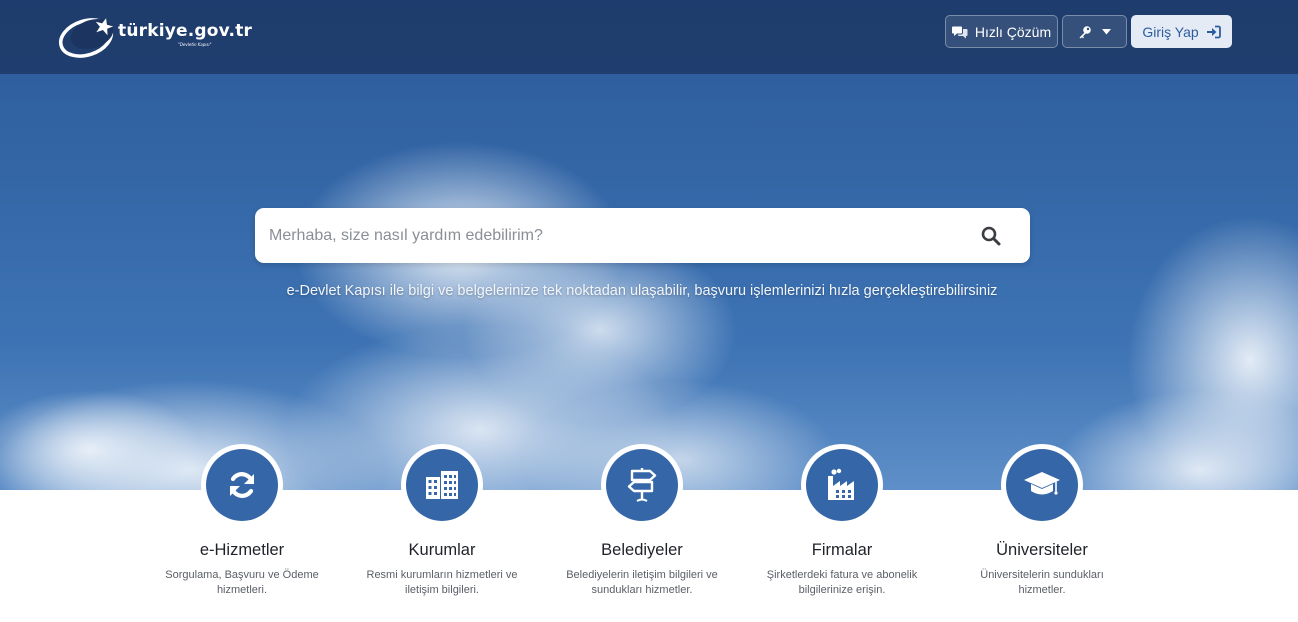  I want to click on search-icon, so click(991, 236).